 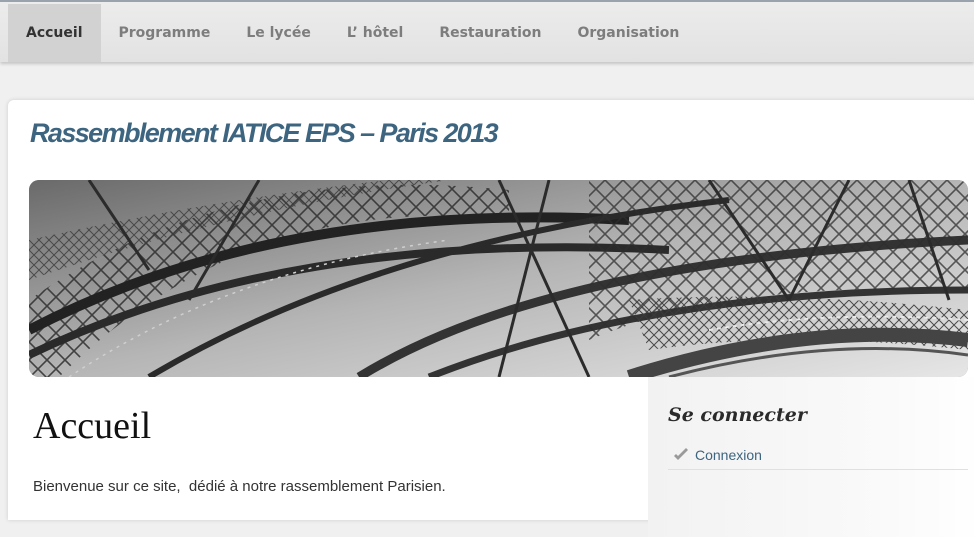 What do you see at coordinates (54, 33) in the screenshot?
I see `nav-item-accueil: Accueil` at bounding box center [54, 33].